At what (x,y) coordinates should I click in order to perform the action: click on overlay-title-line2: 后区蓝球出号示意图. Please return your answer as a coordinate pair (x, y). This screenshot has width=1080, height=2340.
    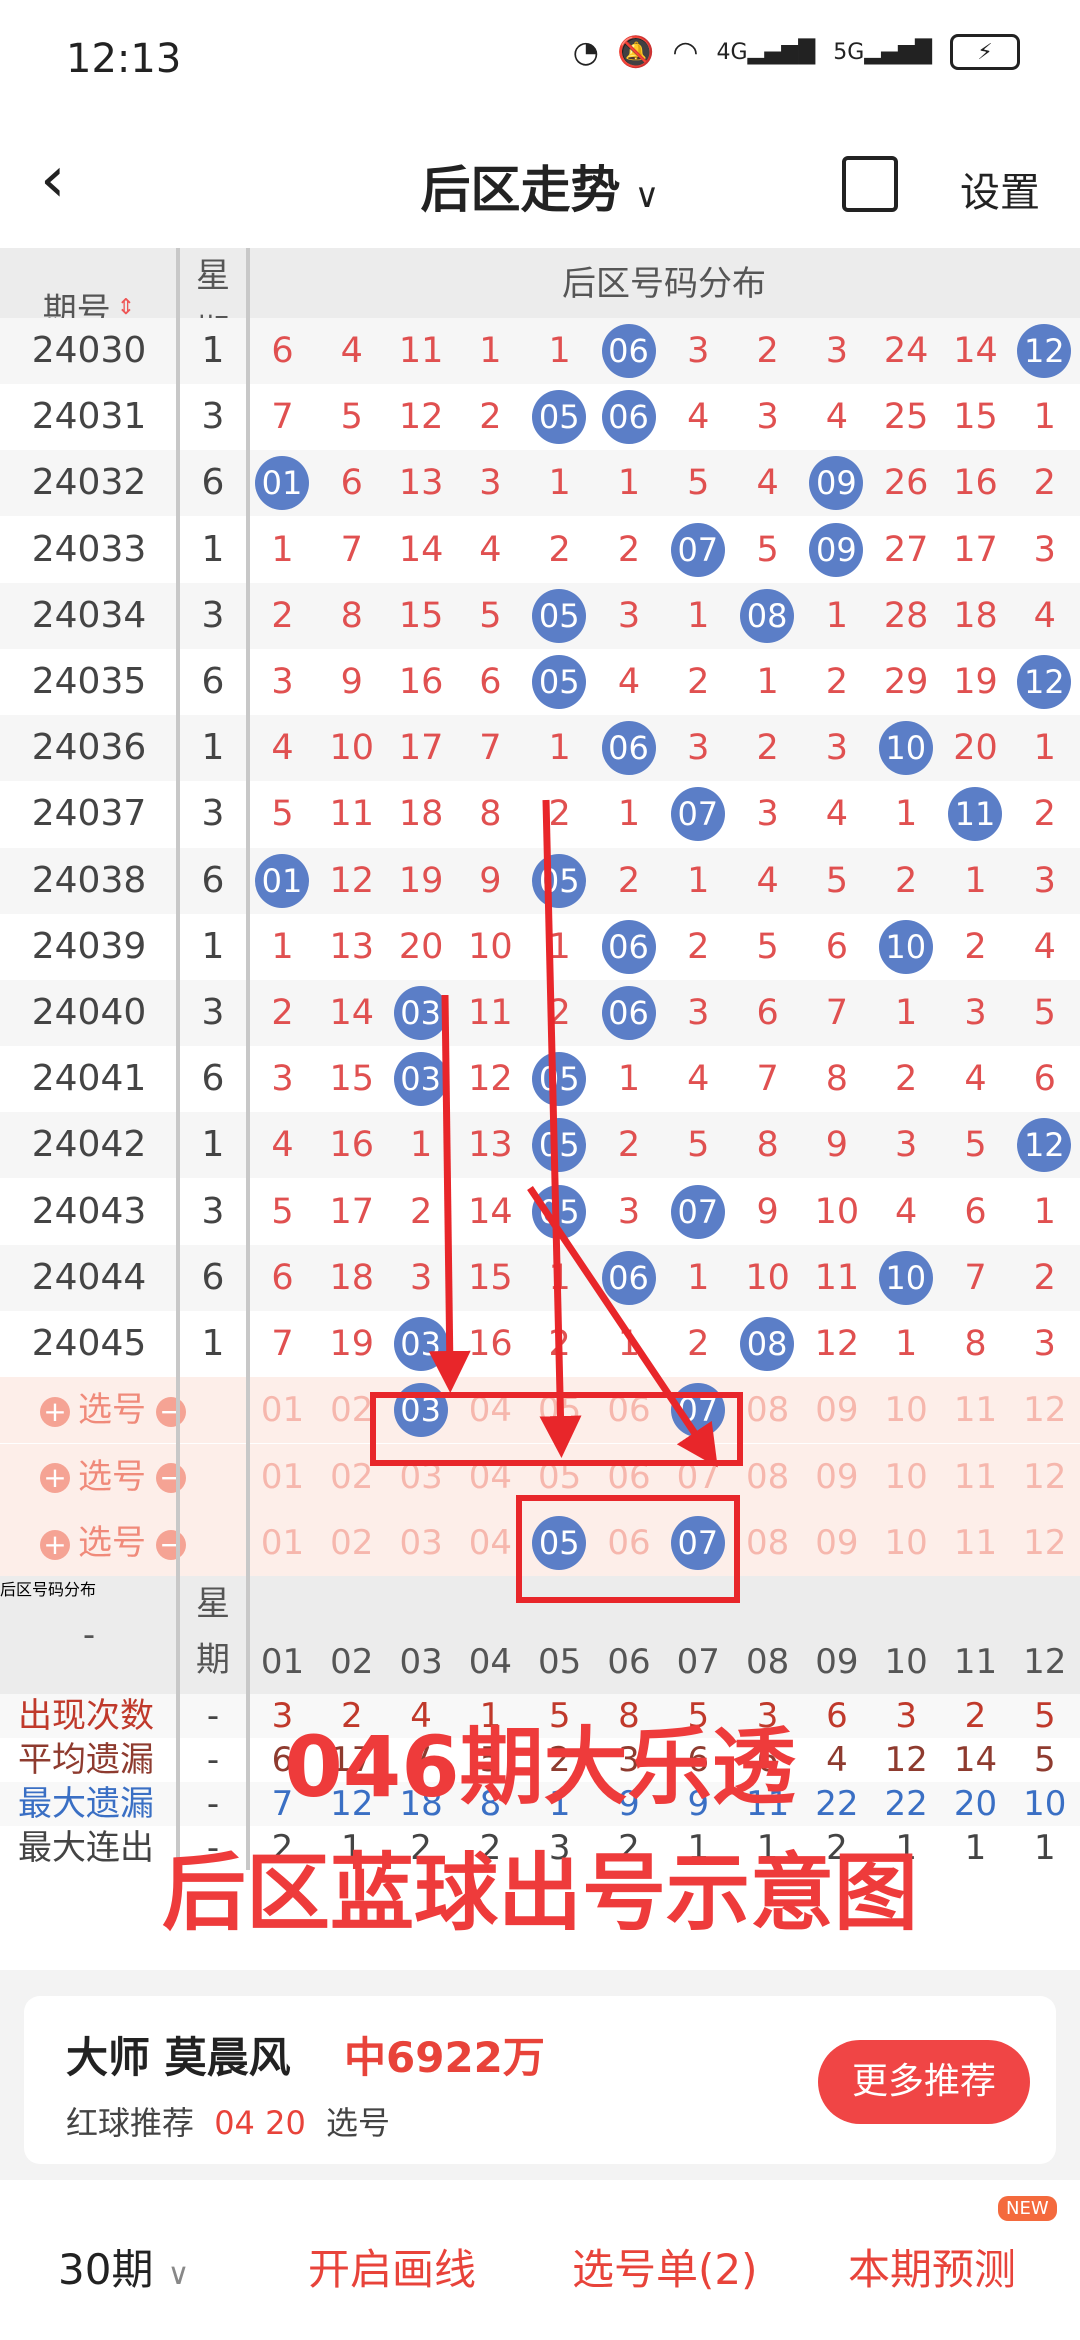
    Looking at the image, I should click on (539, 1893).